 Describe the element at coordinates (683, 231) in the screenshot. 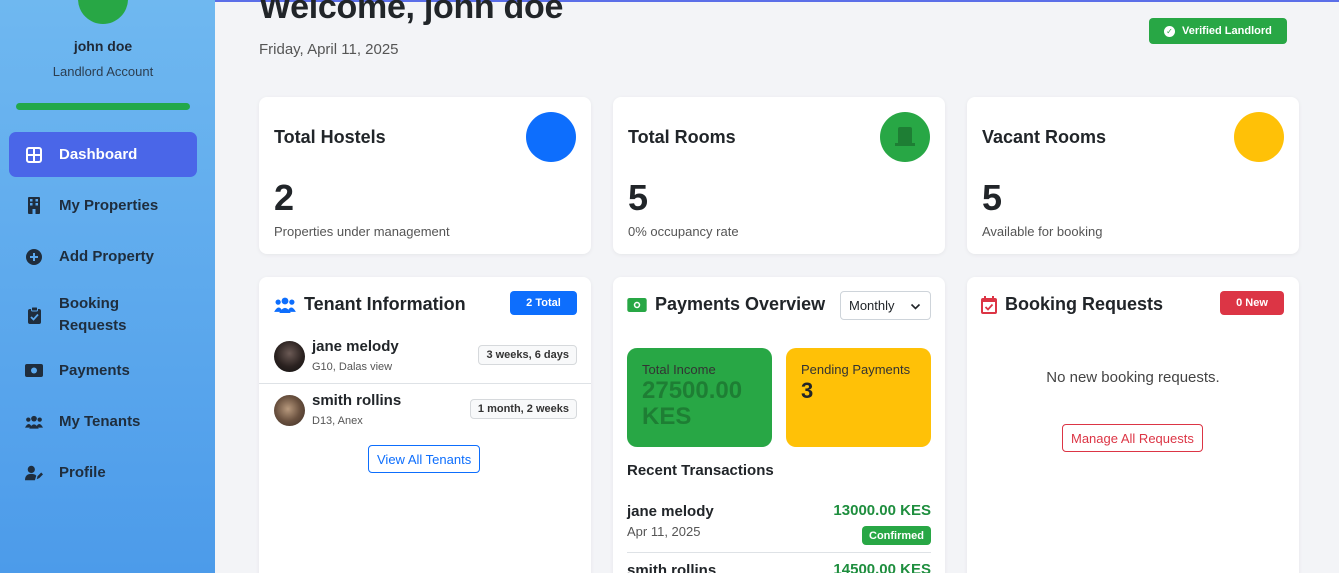

I see `stat-subtitle: 0% occupancy rate` at that location.